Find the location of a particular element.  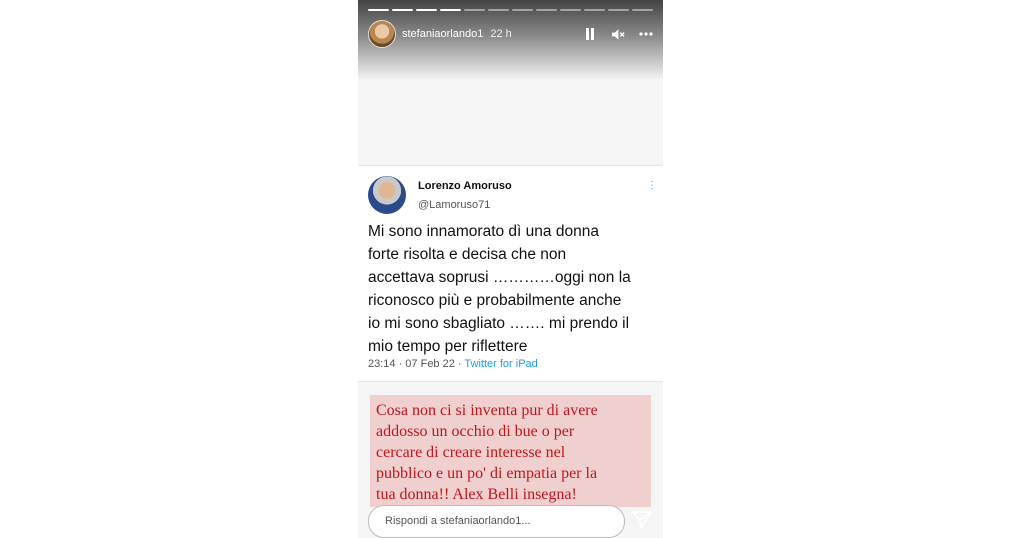

tweet-text-line: accettava soprusi …………oggi non la is located at coordinates (499, 277).